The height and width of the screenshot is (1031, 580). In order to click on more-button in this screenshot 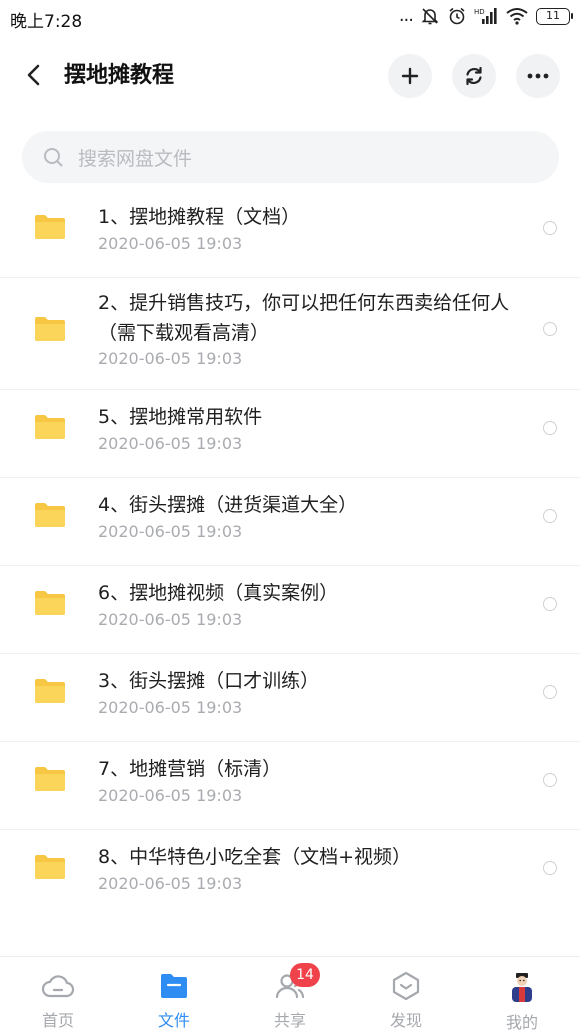, I will do `click(538, 76)`.